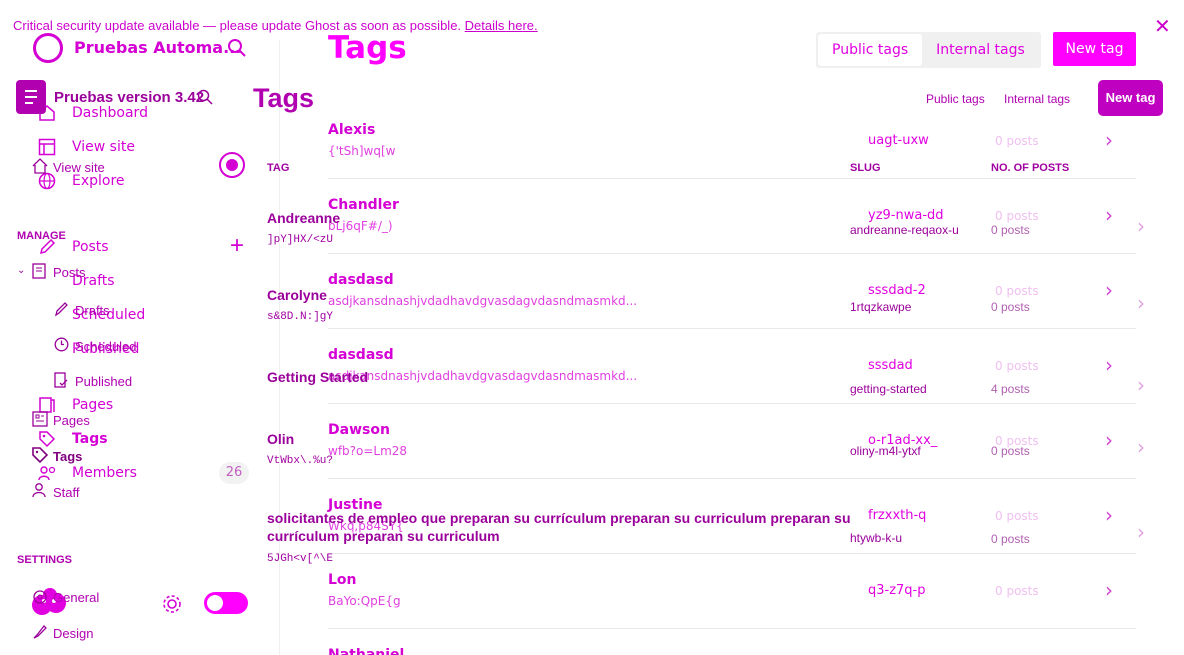 Image resolution: width=1184 pixels, height=655 pixels. Describe the element at coordinates (104, 473) in the screenshot. I see `nav-members: Members` at that location.